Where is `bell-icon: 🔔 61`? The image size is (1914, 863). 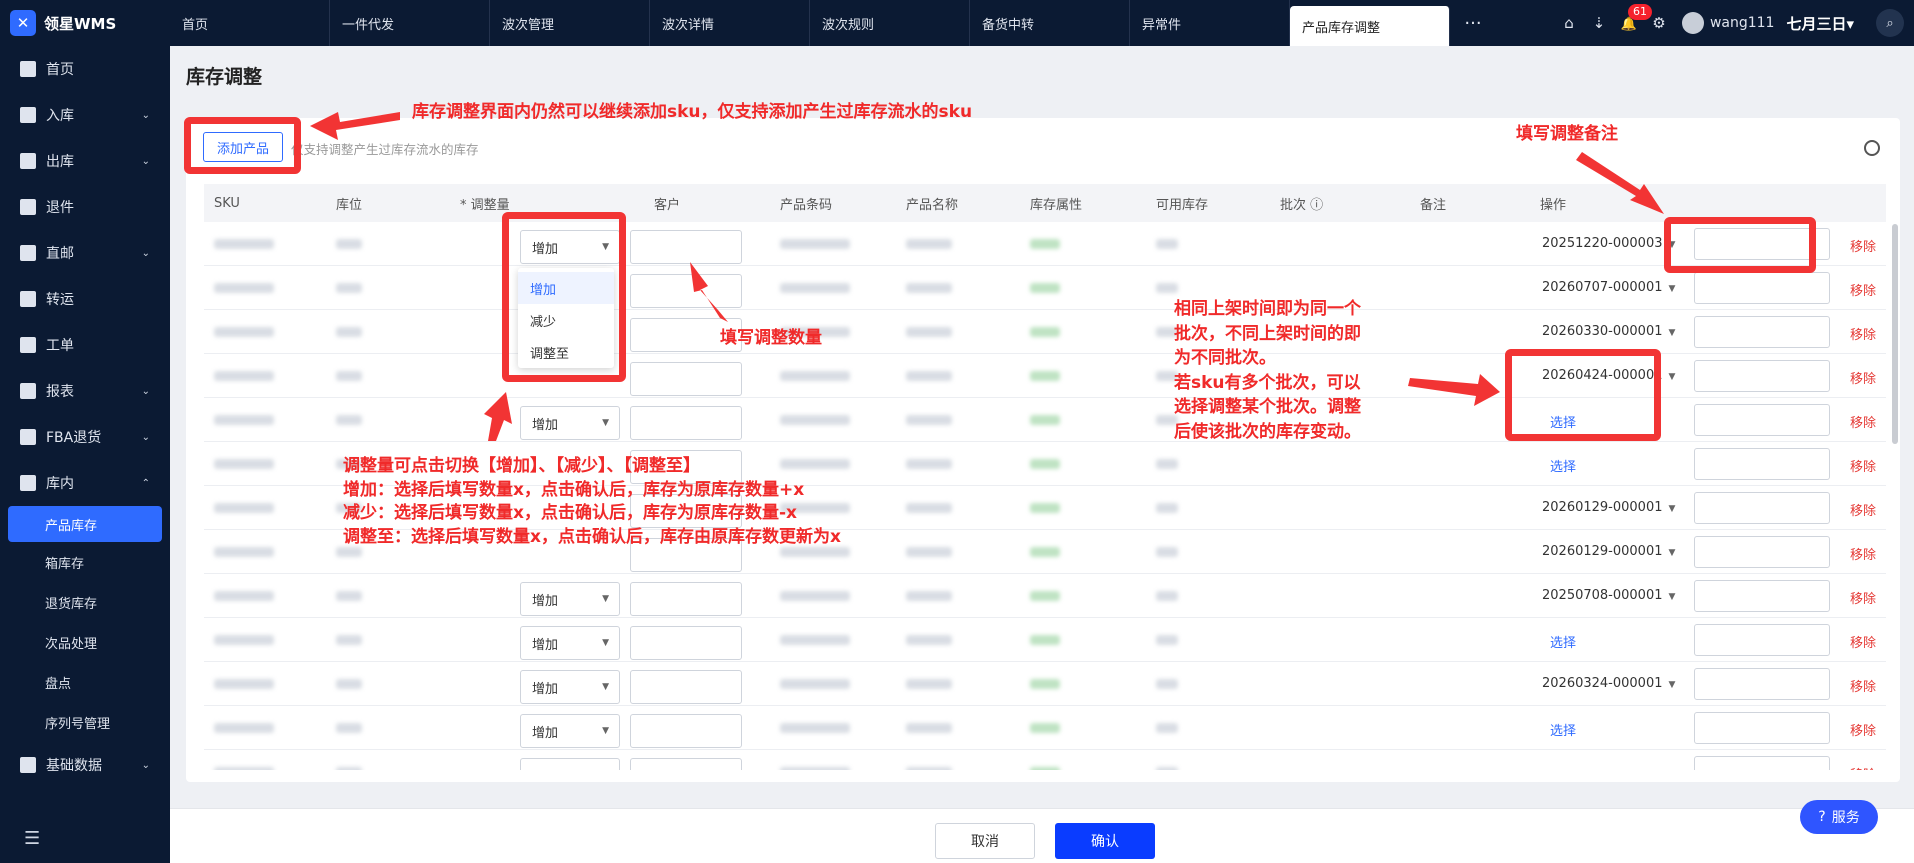 bell-icon: 🔔 61 is located at coordinates (1633, 18).